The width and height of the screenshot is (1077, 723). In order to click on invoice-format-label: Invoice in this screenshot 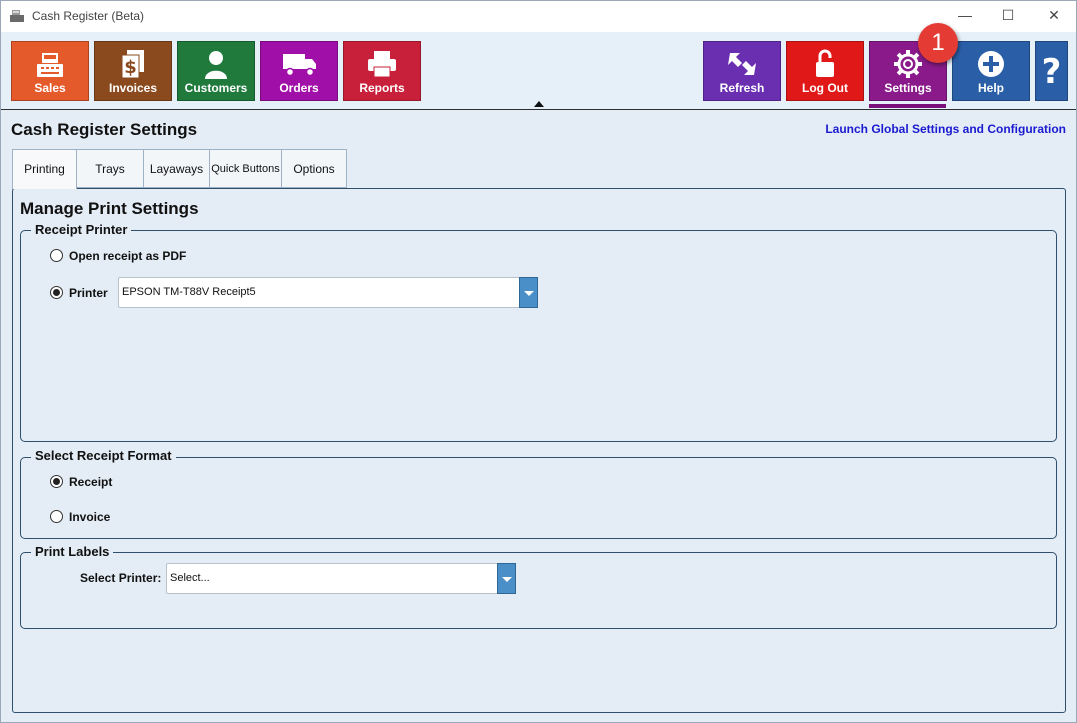, I will do `click(89, 517)`.